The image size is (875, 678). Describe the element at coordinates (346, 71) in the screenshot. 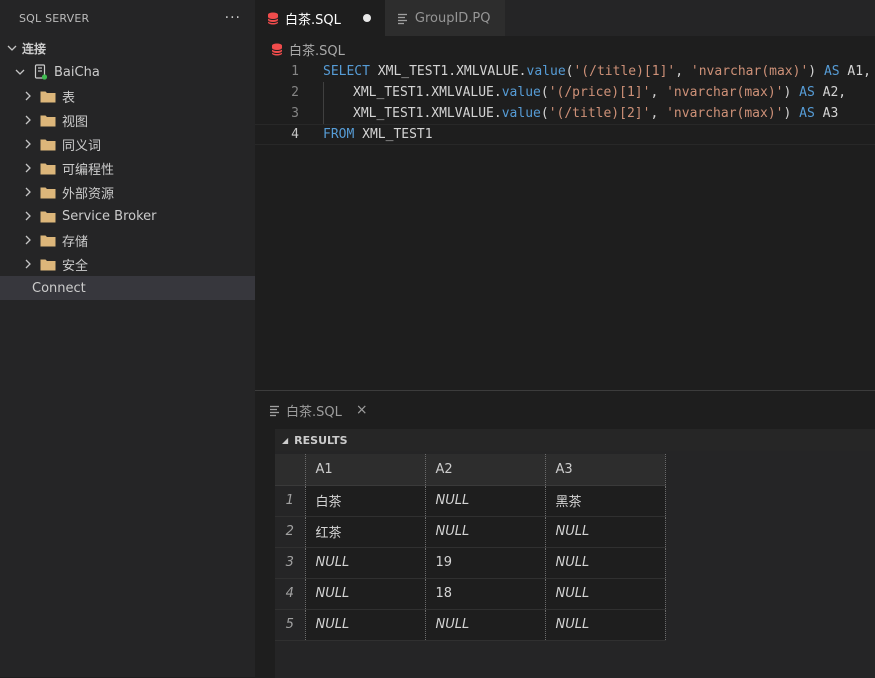

I see `keyword: SELECT` at that location.